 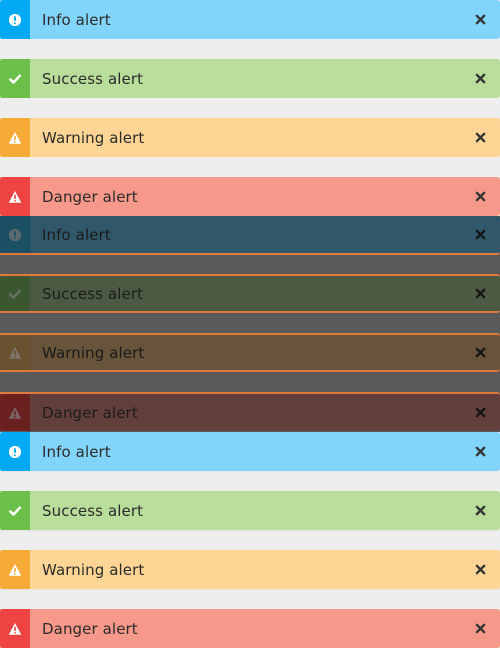 I want to click on alert-success-dimmed: Success alert, so click(x=250, y=293).